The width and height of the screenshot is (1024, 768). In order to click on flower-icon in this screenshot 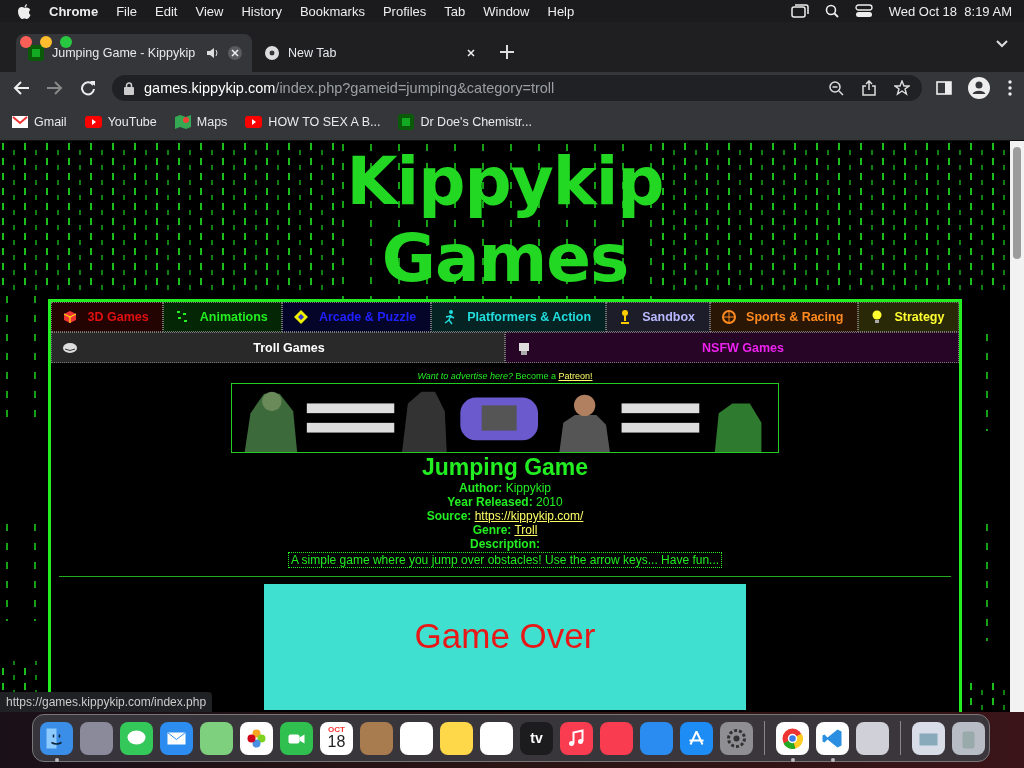, I will do `click(256, 738)`.